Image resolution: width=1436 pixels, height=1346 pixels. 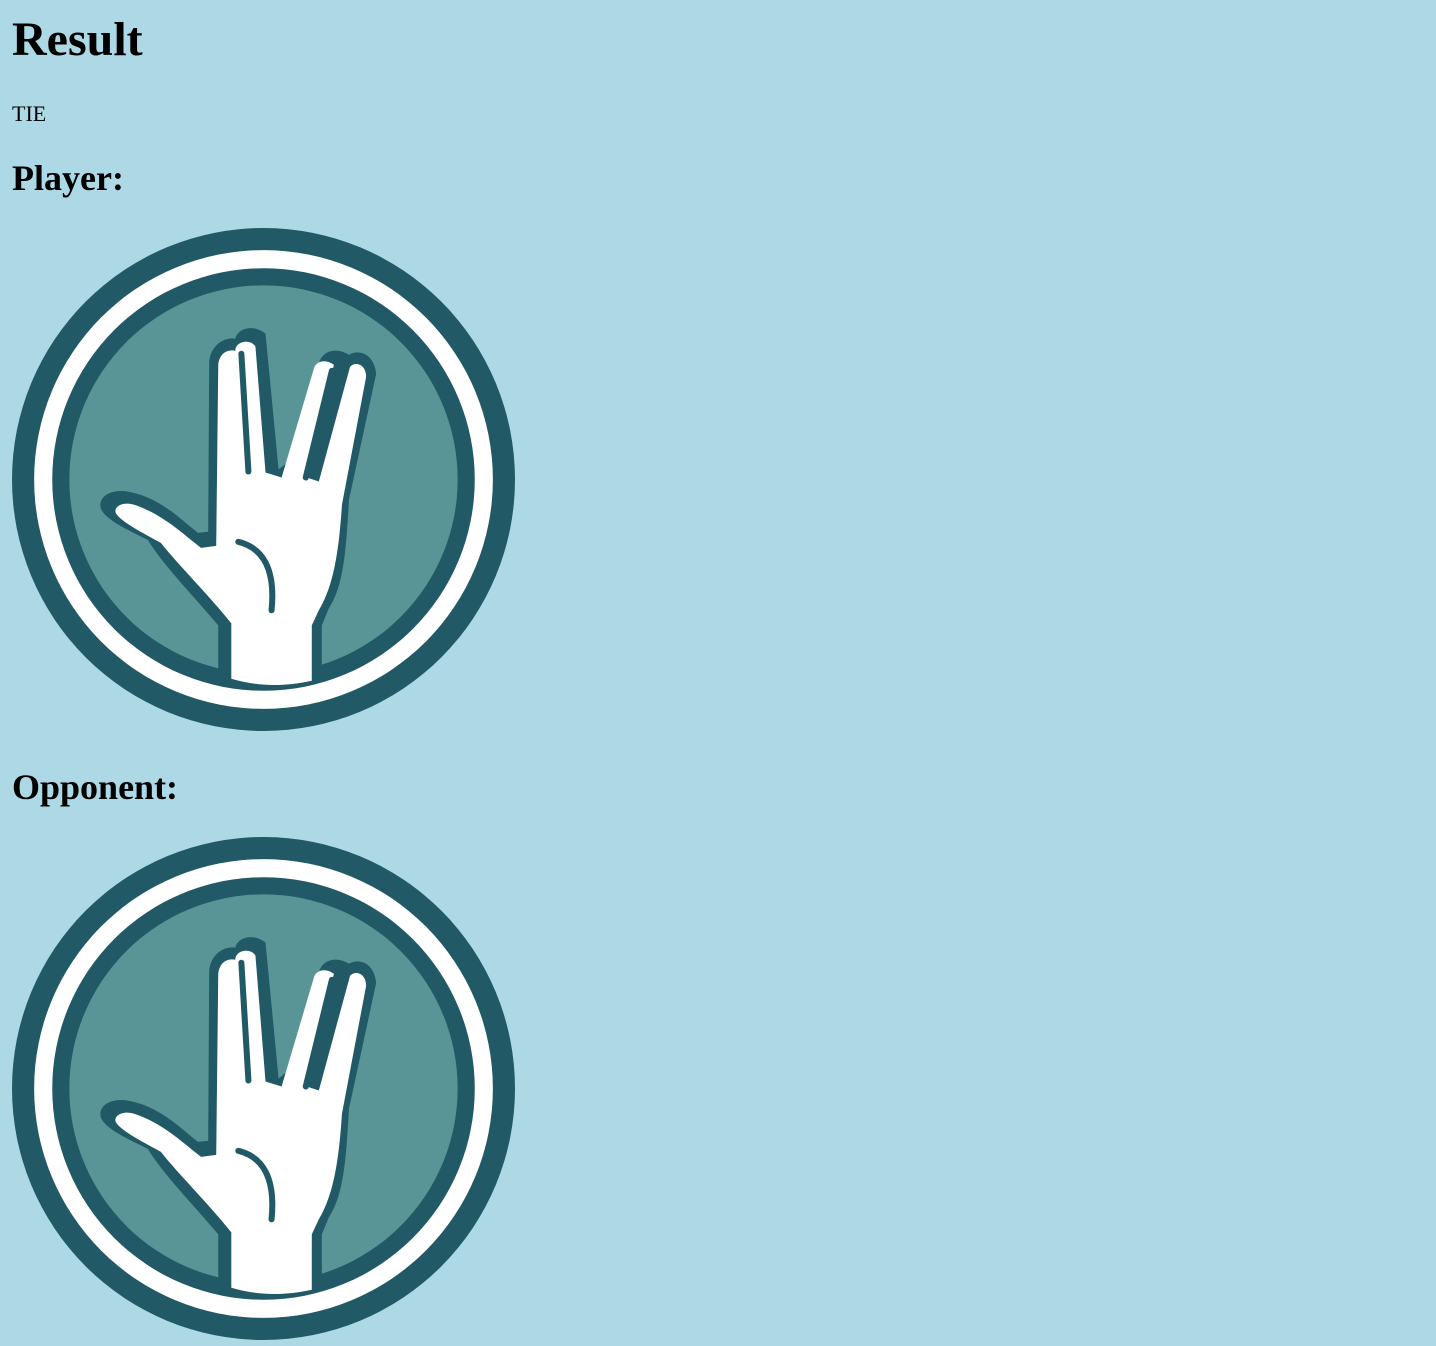 I want to click on result-outcome: TIE, so click(x=29, y=113).